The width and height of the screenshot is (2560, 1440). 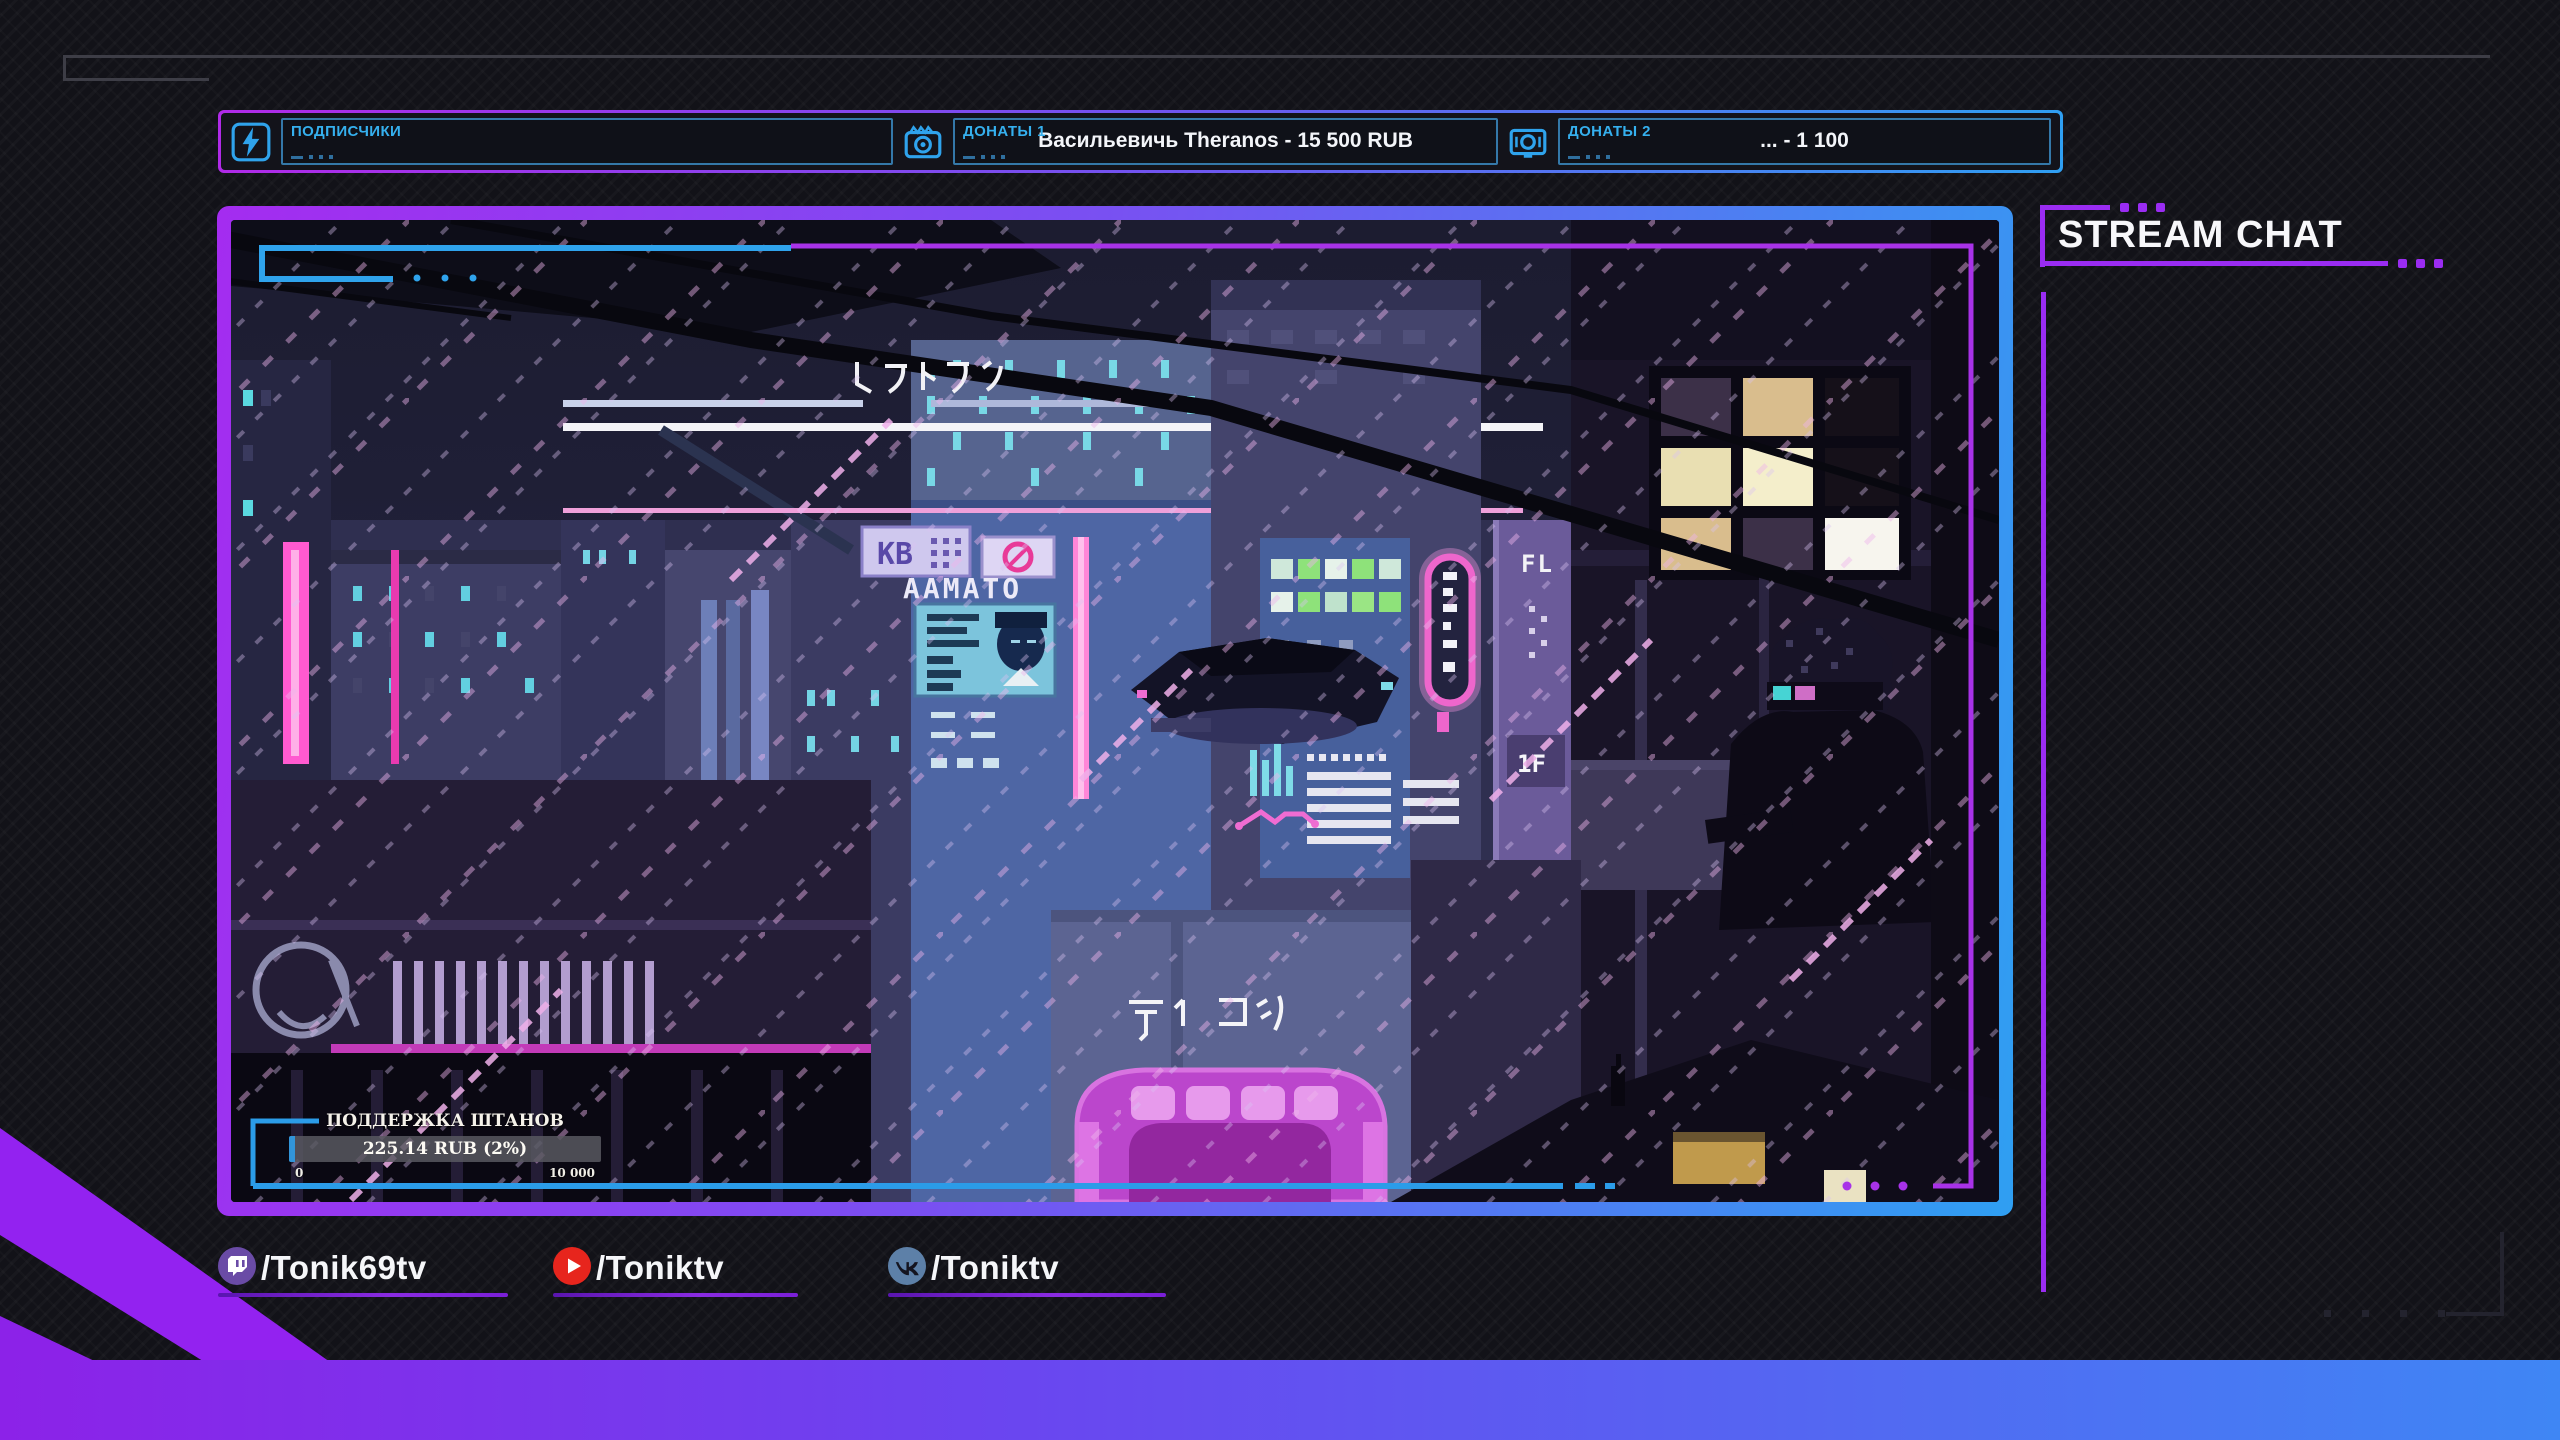 I want to click on goal-progress-fill, so click(x=292, y=1149).